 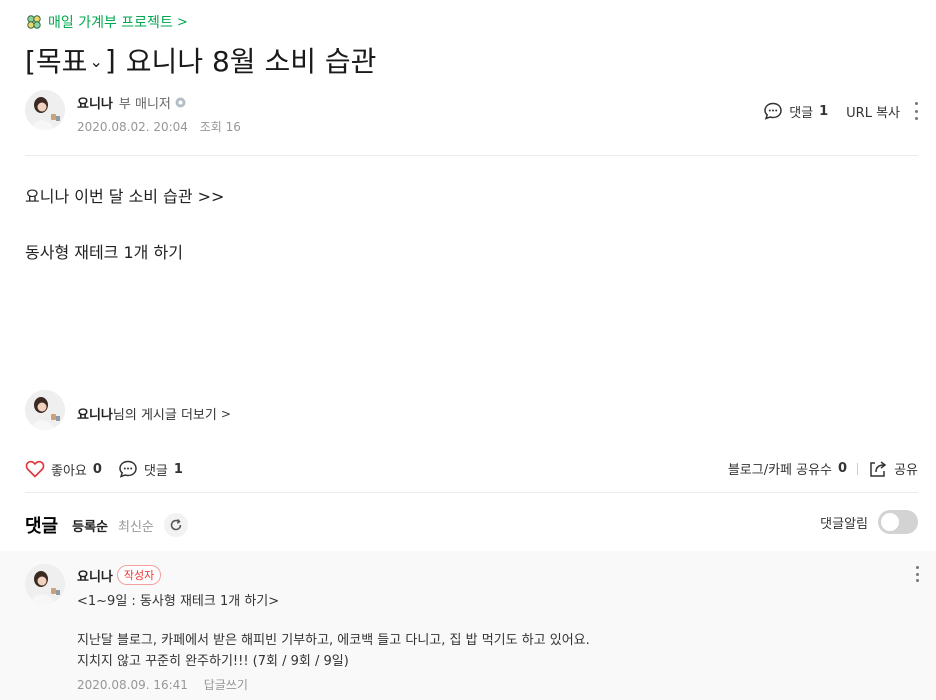 What do you see at coordinates (156, 469) in the screenshot?
I see `reaction-comment-label: 댓글` at bounding box center [156, 469].